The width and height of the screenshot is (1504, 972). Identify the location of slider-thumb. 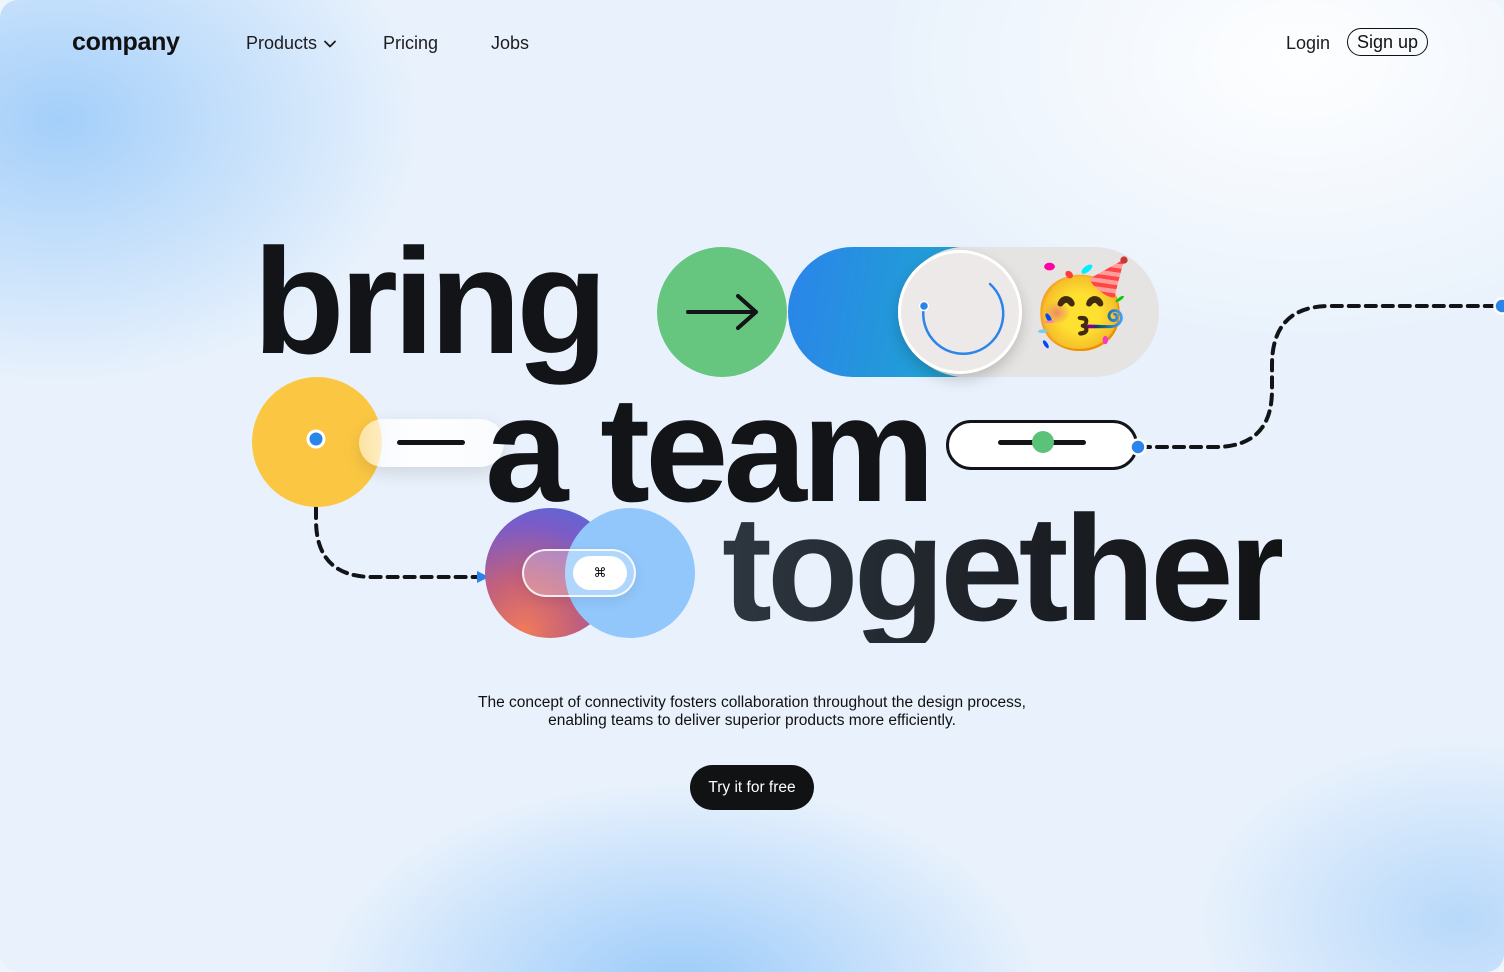
(1043, 442).